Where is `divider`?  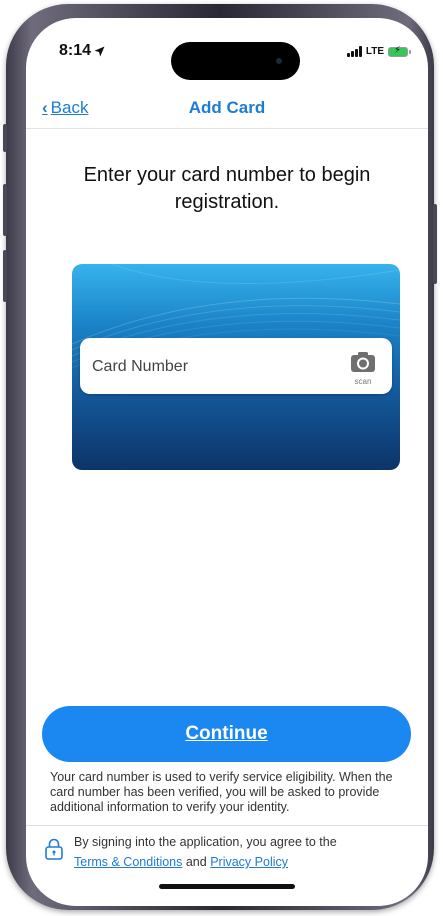
divider is located at coordinates (227, 825).